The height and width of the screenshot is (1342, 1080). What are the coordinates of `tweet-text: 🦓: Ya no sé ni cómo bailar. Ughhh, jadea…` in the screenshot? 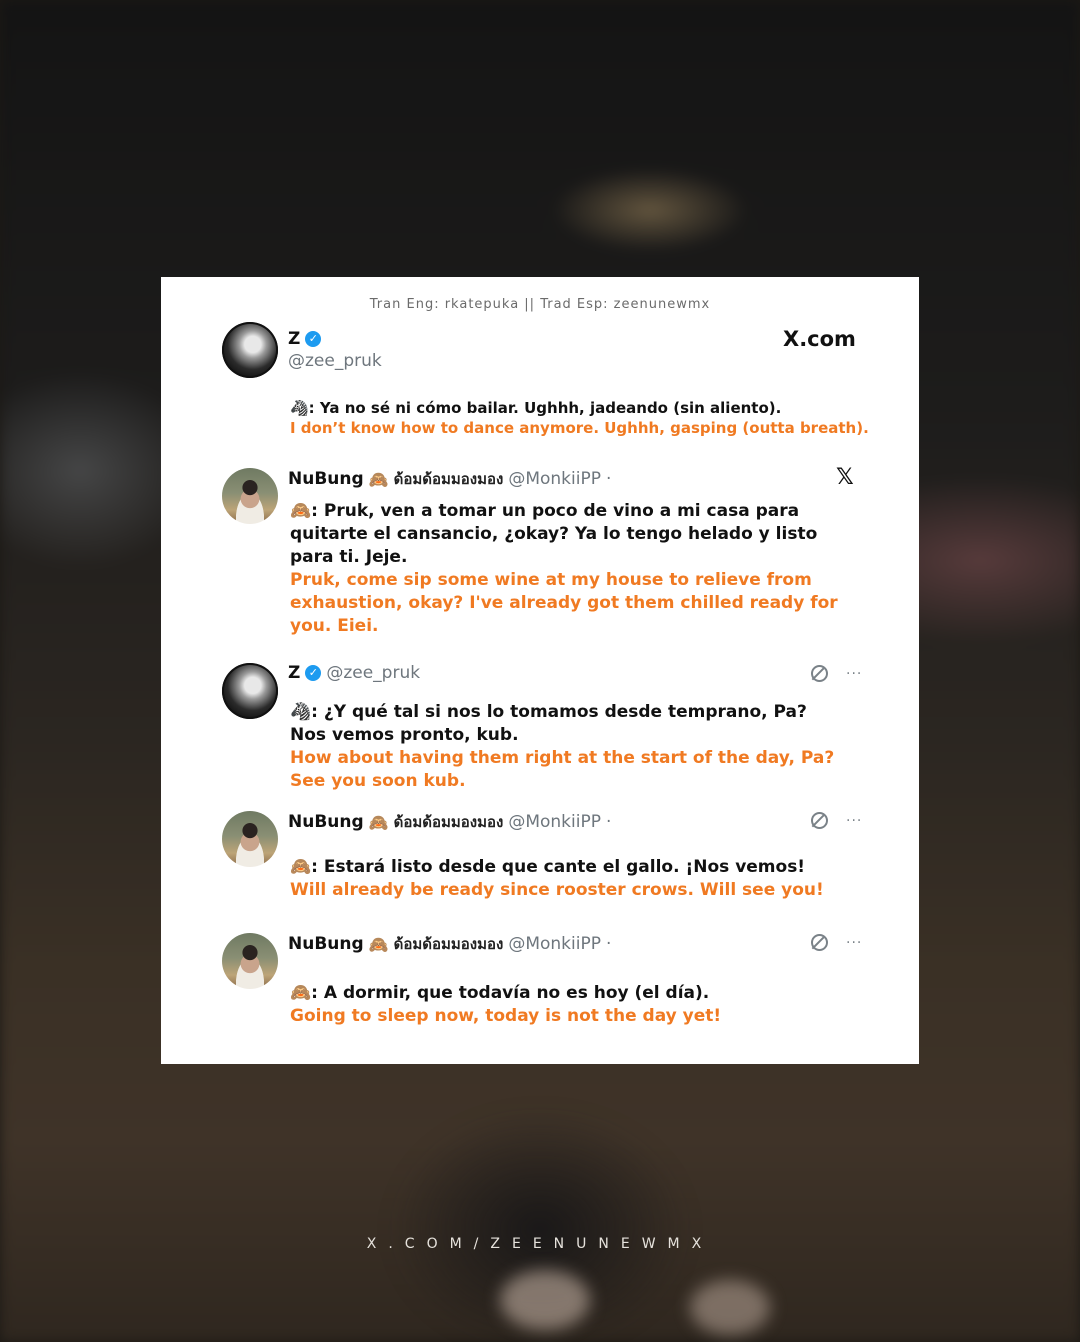 It's located at (590, 418).